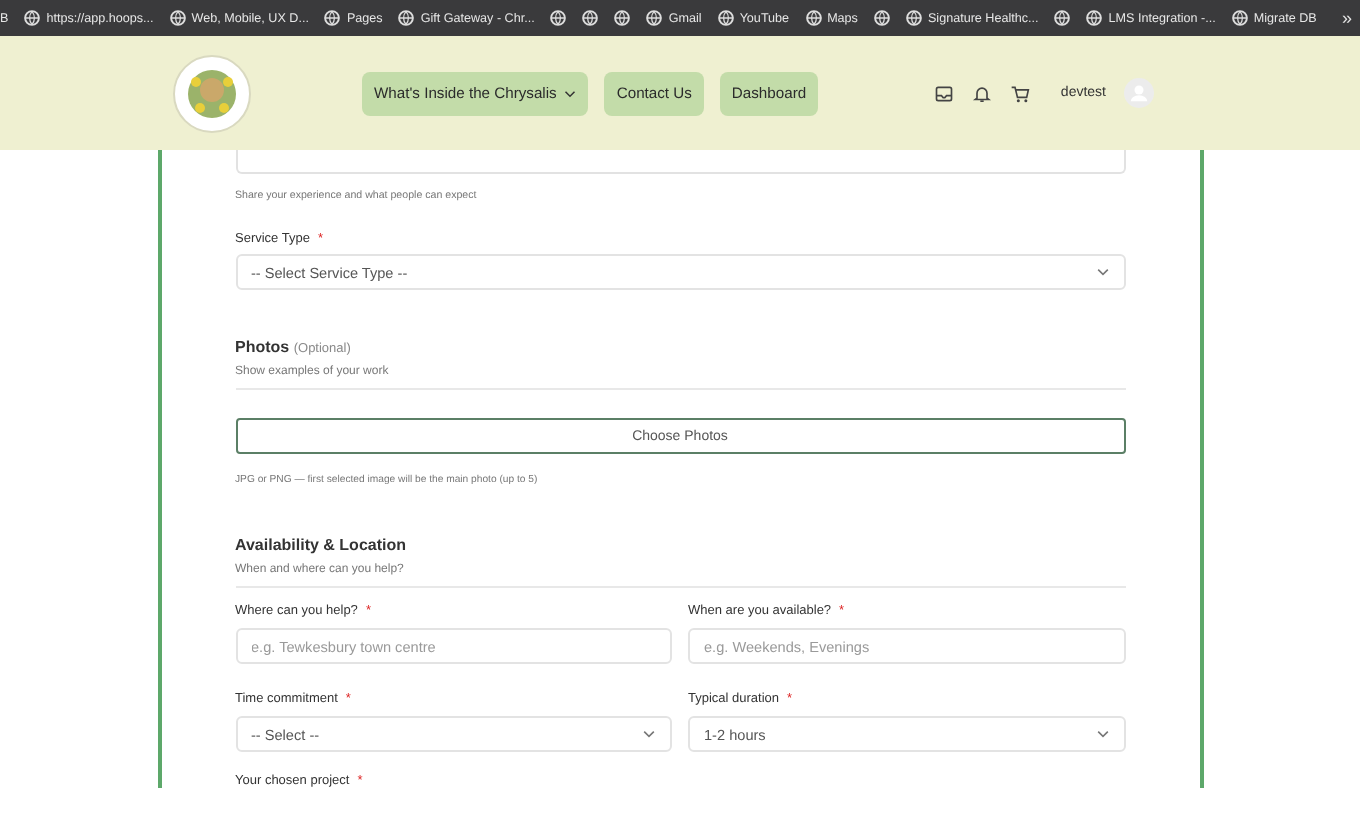 The image size is (1360, 814). What do you see at coordinates (1020, 93) in the screenshot?
I see `cart-icon` at bounding box center [1020, 93].